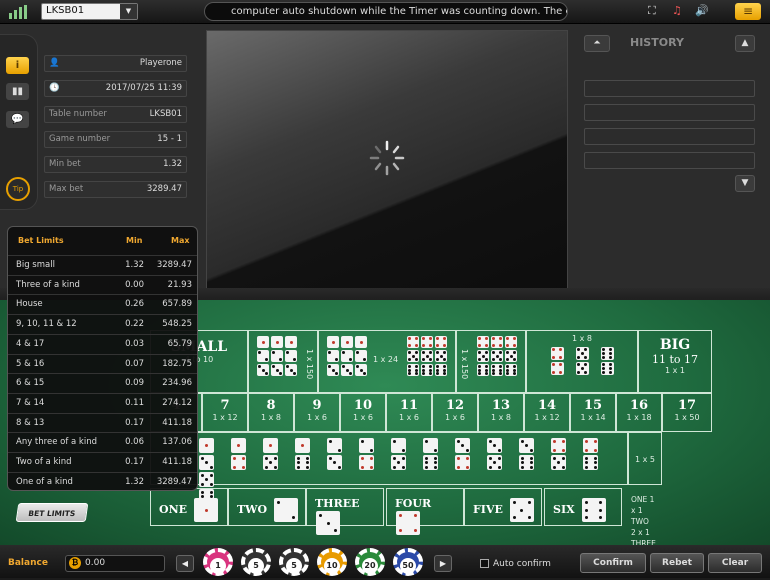  What do you see at coordinates (389, 468) in the screenshot?
I see `bet-two-dice-combinations` at bounding box center [389, 468].